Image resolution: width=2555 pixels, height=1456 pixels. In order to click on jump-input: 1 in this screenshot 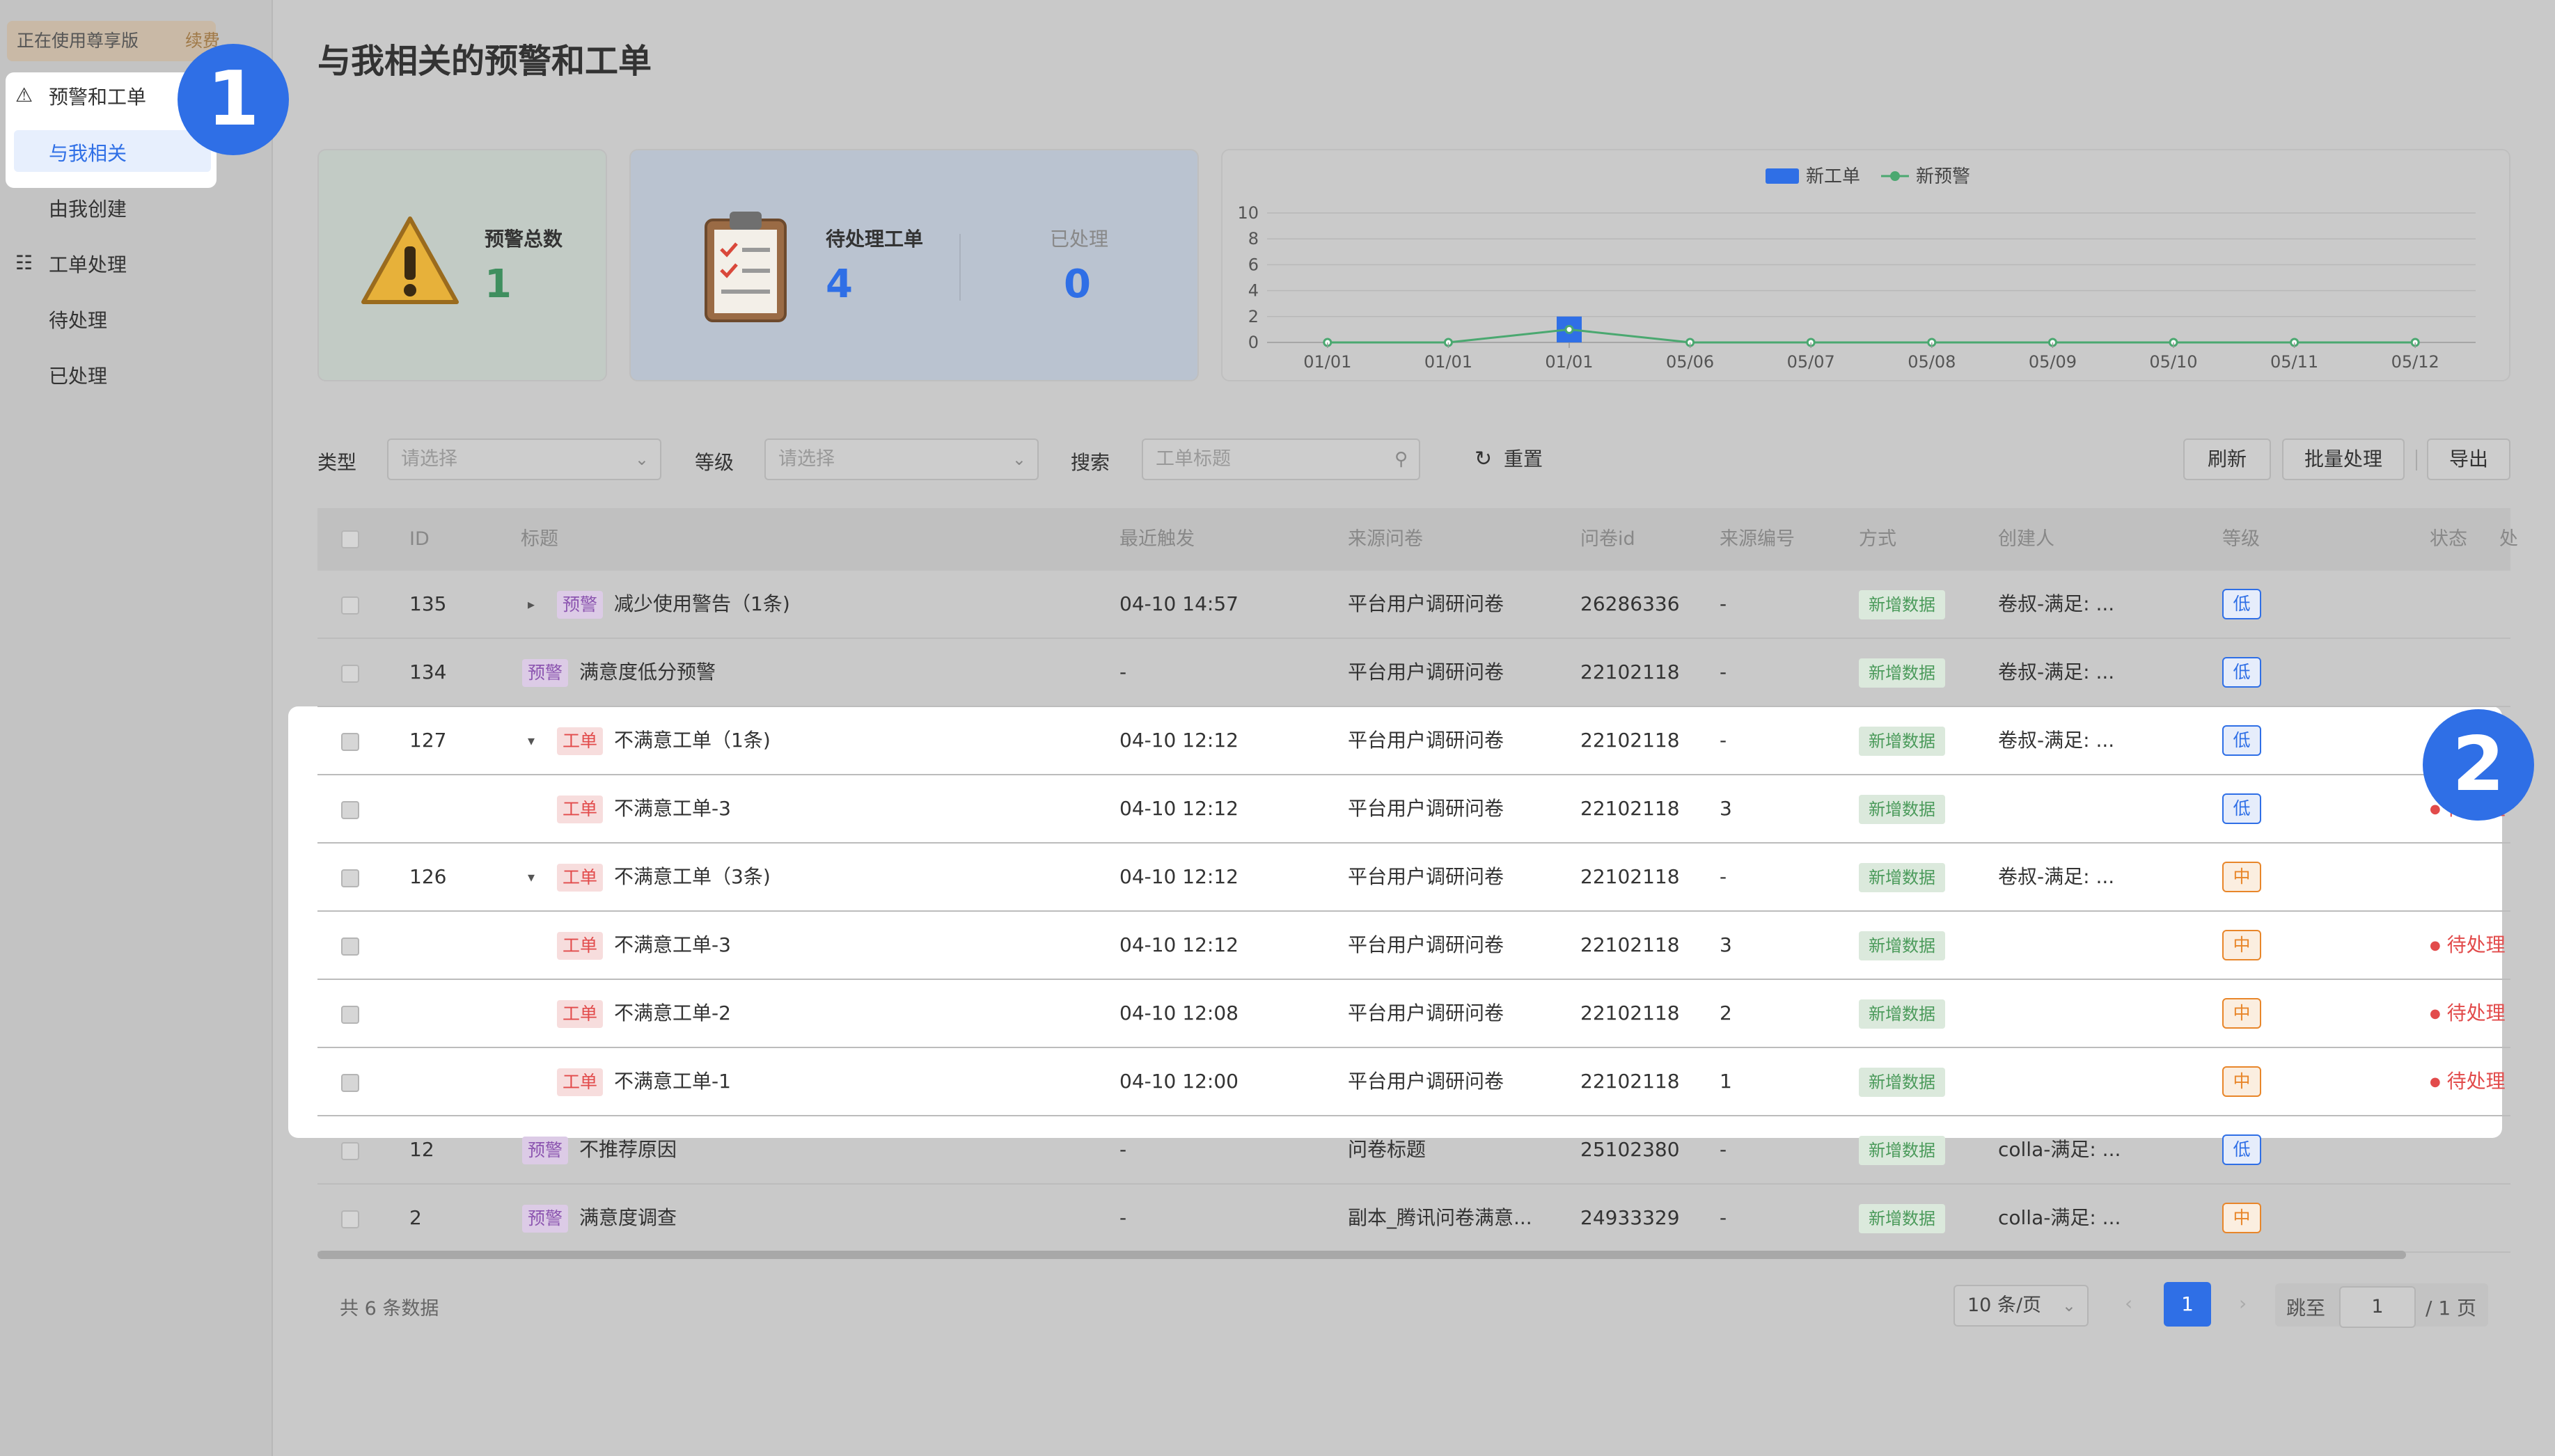, I will do `click(2377, 1307)`.